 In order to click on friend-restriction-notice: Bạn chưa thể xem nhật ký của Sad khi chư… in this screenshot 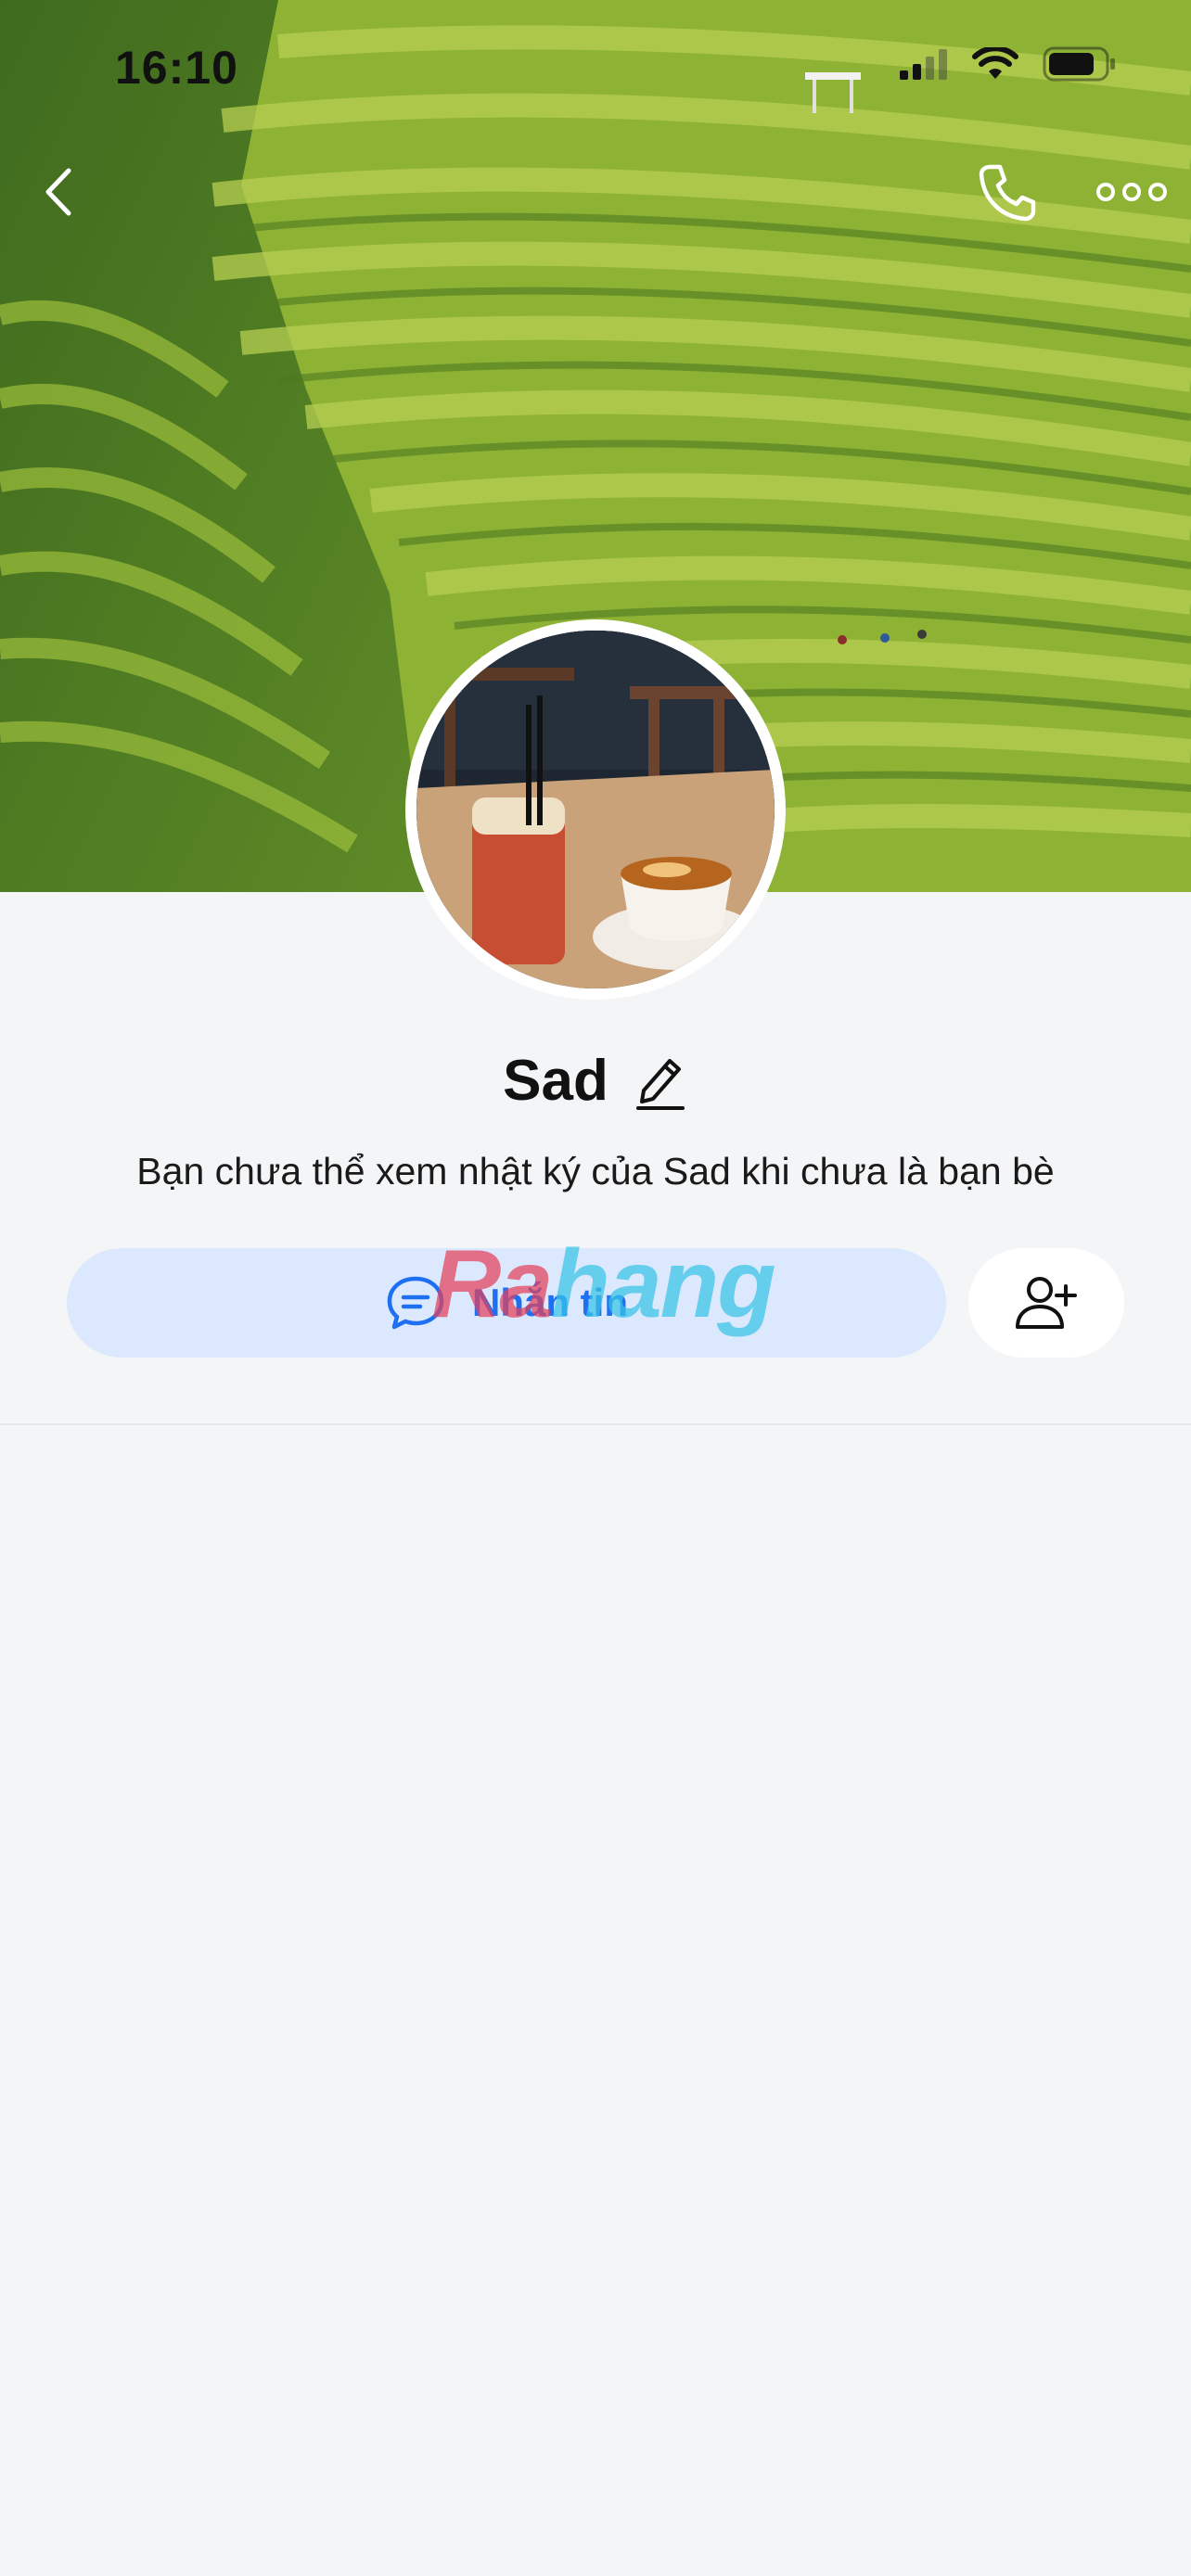, I will do `click(595, 1171)`.